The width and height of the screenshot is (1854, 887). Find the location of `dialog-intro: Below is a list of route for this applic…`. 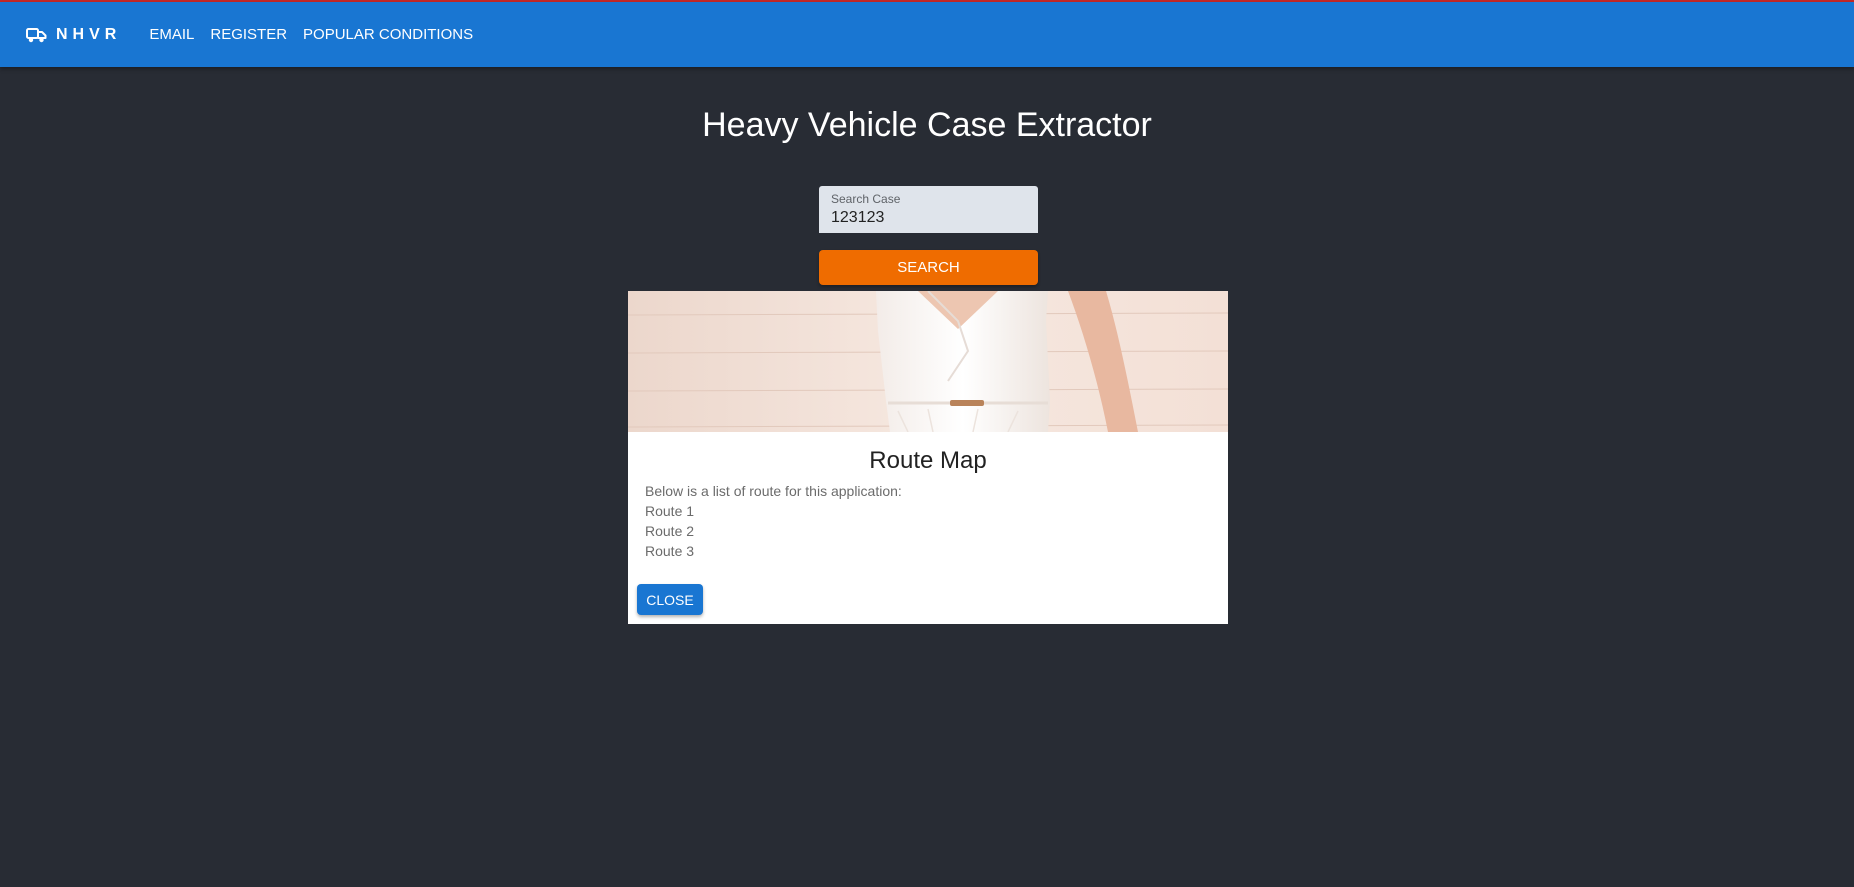

dialog-intro: Below is a list of route for this applic… is located at coordinates (773, 491).